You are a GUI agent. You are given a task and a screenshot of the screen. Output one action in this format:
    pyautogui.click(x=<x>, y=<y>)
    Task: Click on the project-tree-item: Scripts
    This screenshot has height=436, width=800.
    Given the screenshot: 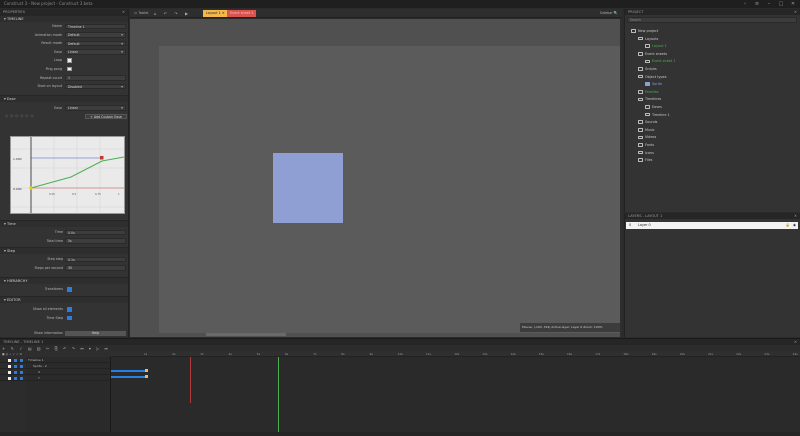 What is the action you would take?
    pyautogui.click(x=647, y=69)
    